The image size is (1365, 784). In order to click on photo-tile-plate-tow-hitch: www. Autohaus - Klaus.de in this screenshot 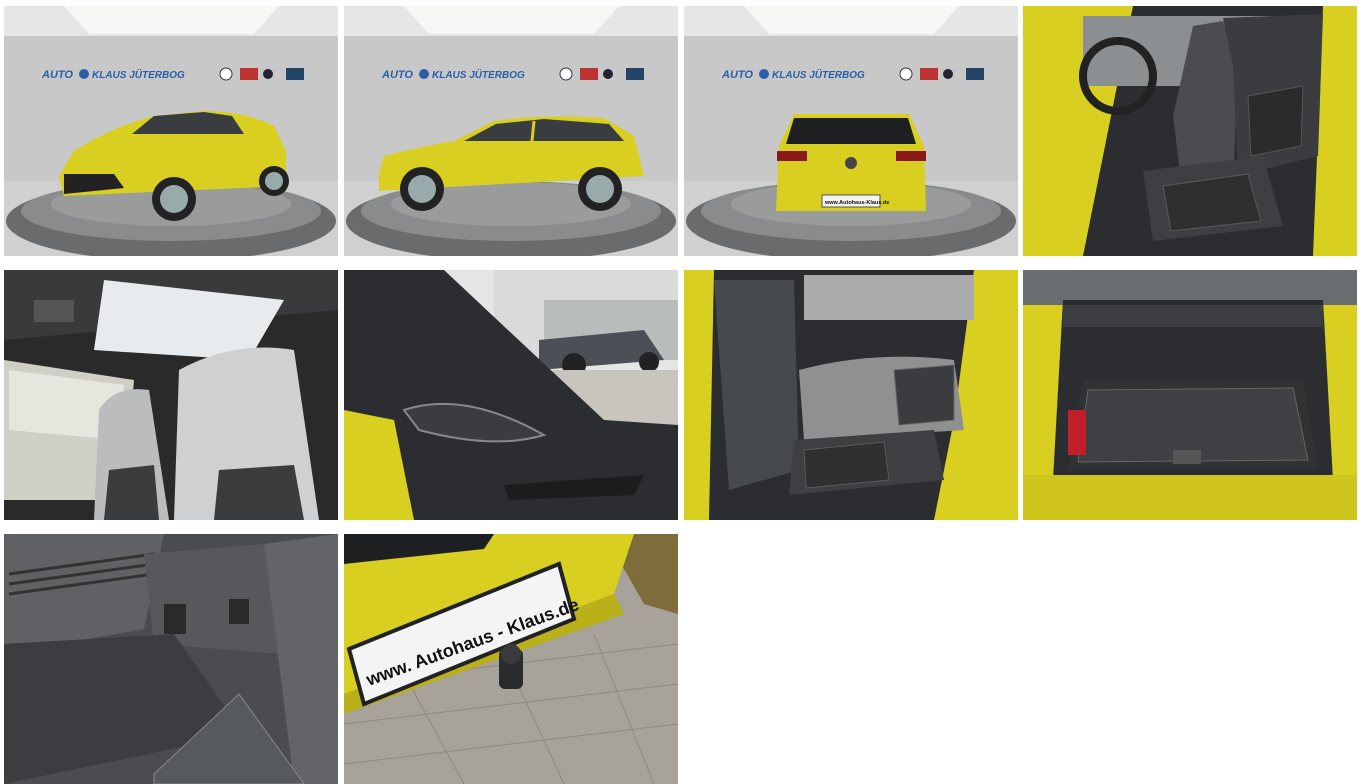, I will do `click(511, 659)`.